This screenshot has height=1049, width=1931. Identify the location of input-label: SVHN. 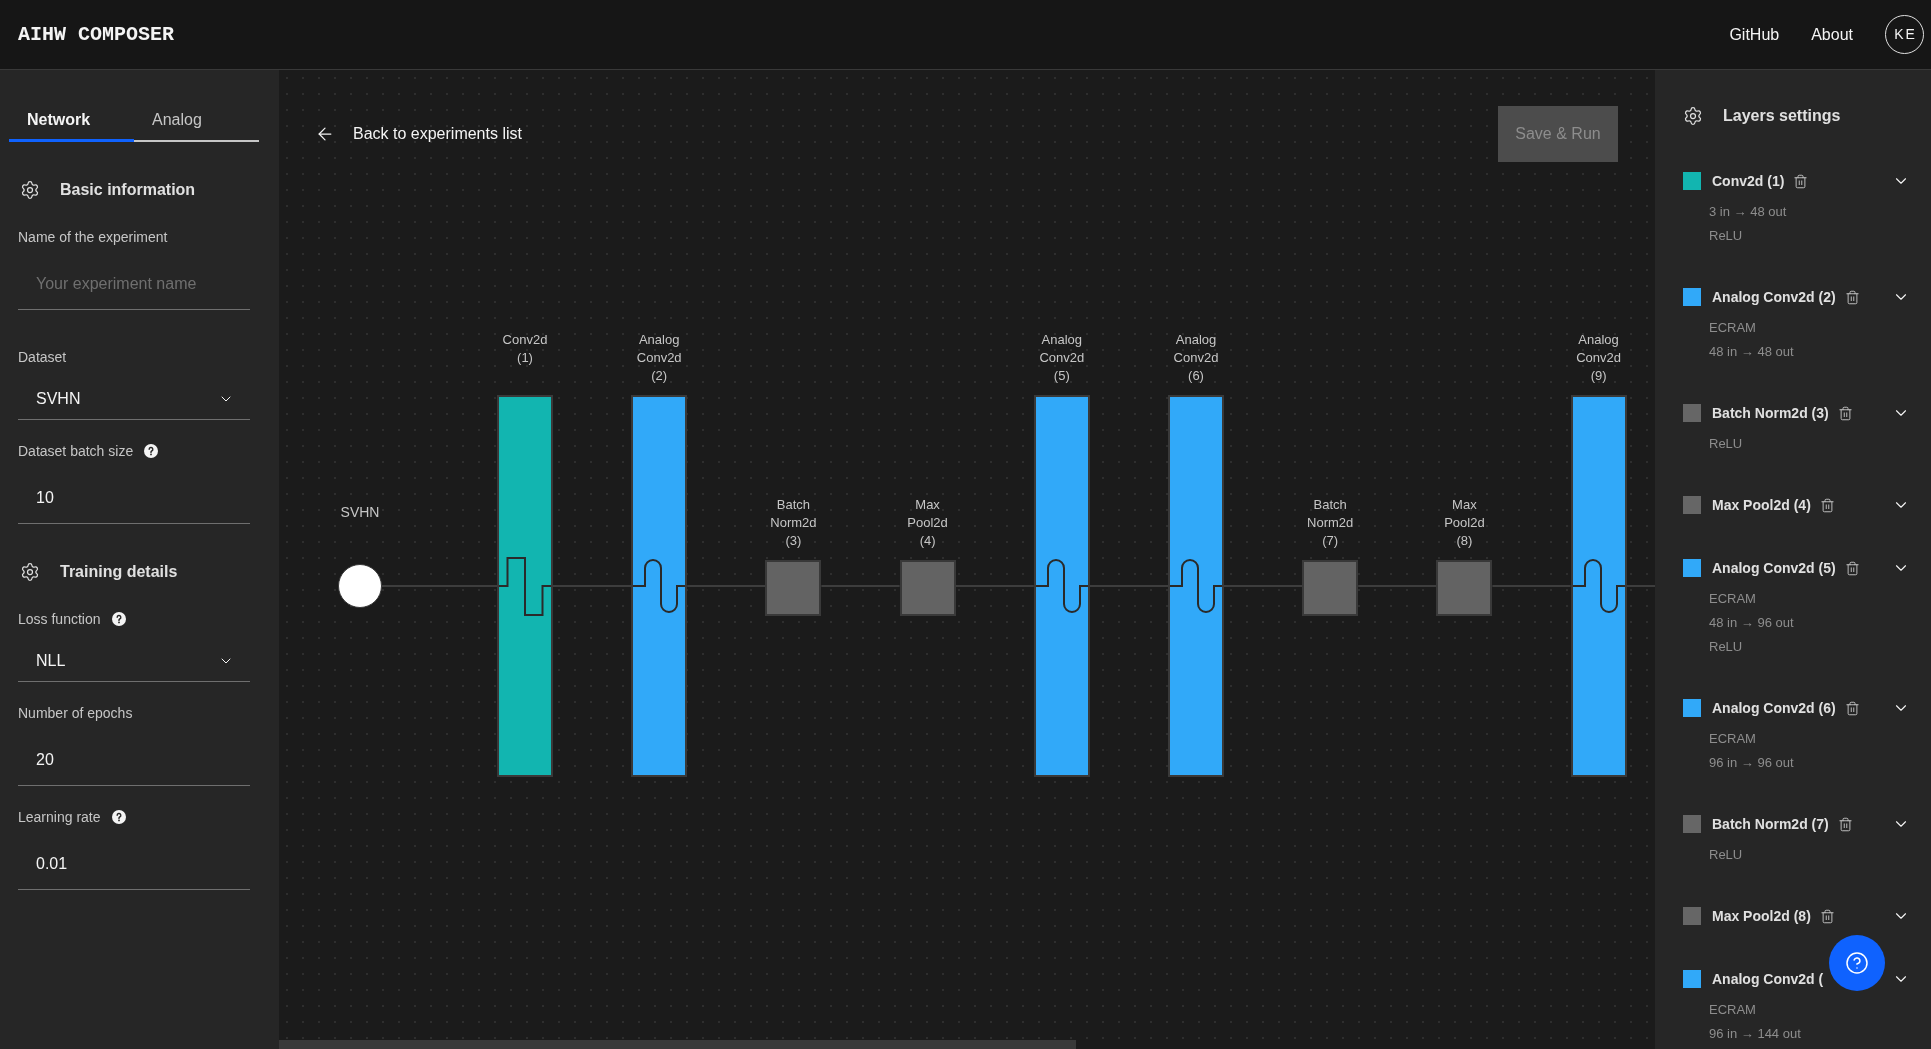
(360, 512).